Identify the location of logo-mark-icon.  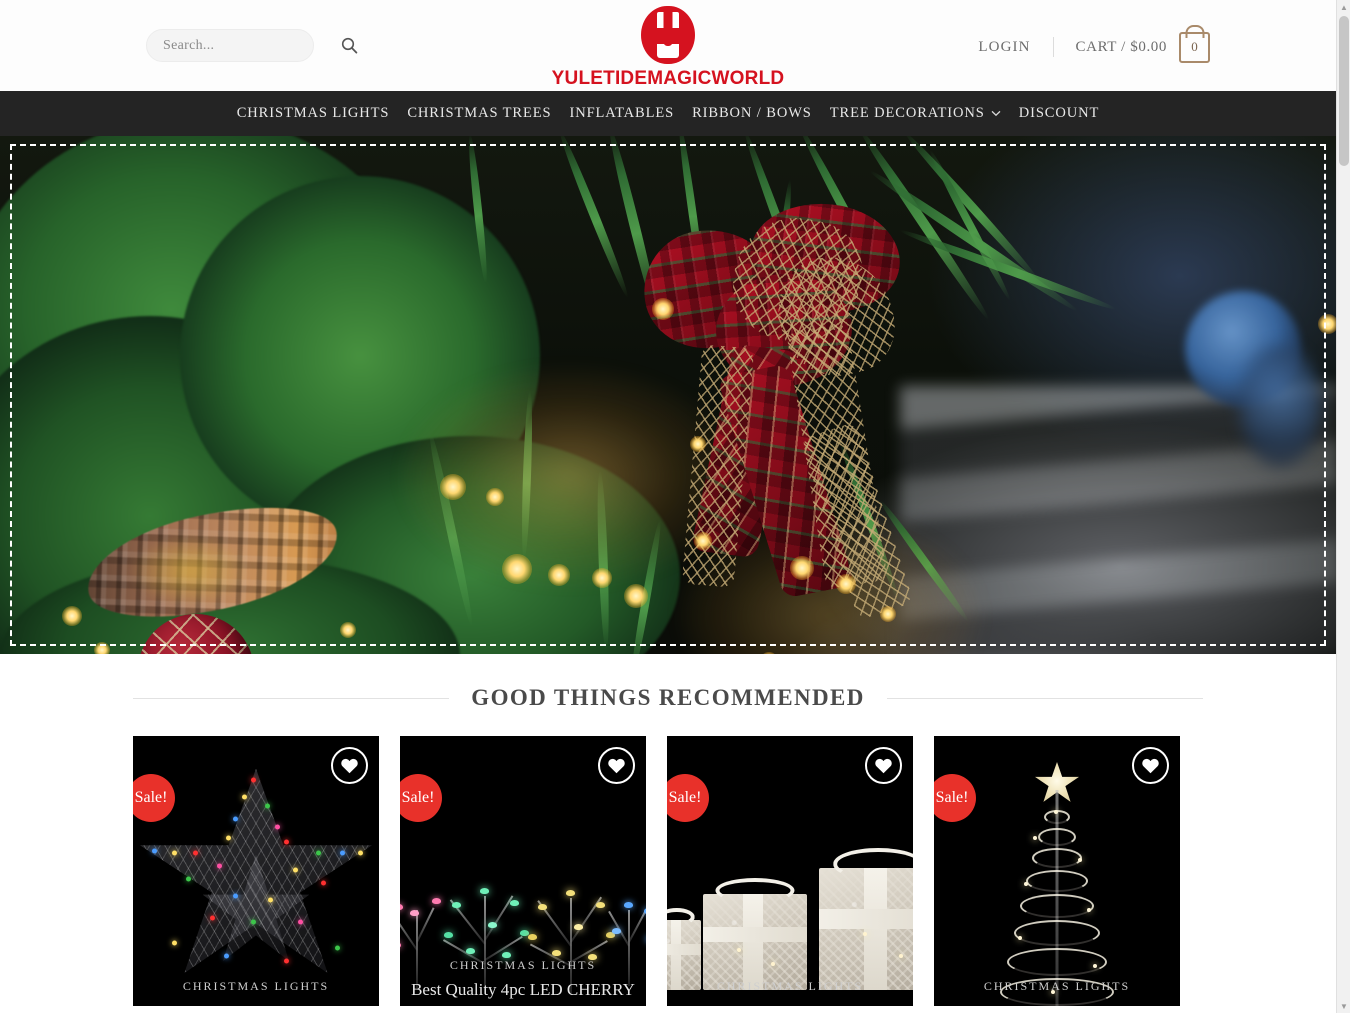
(668, 35).